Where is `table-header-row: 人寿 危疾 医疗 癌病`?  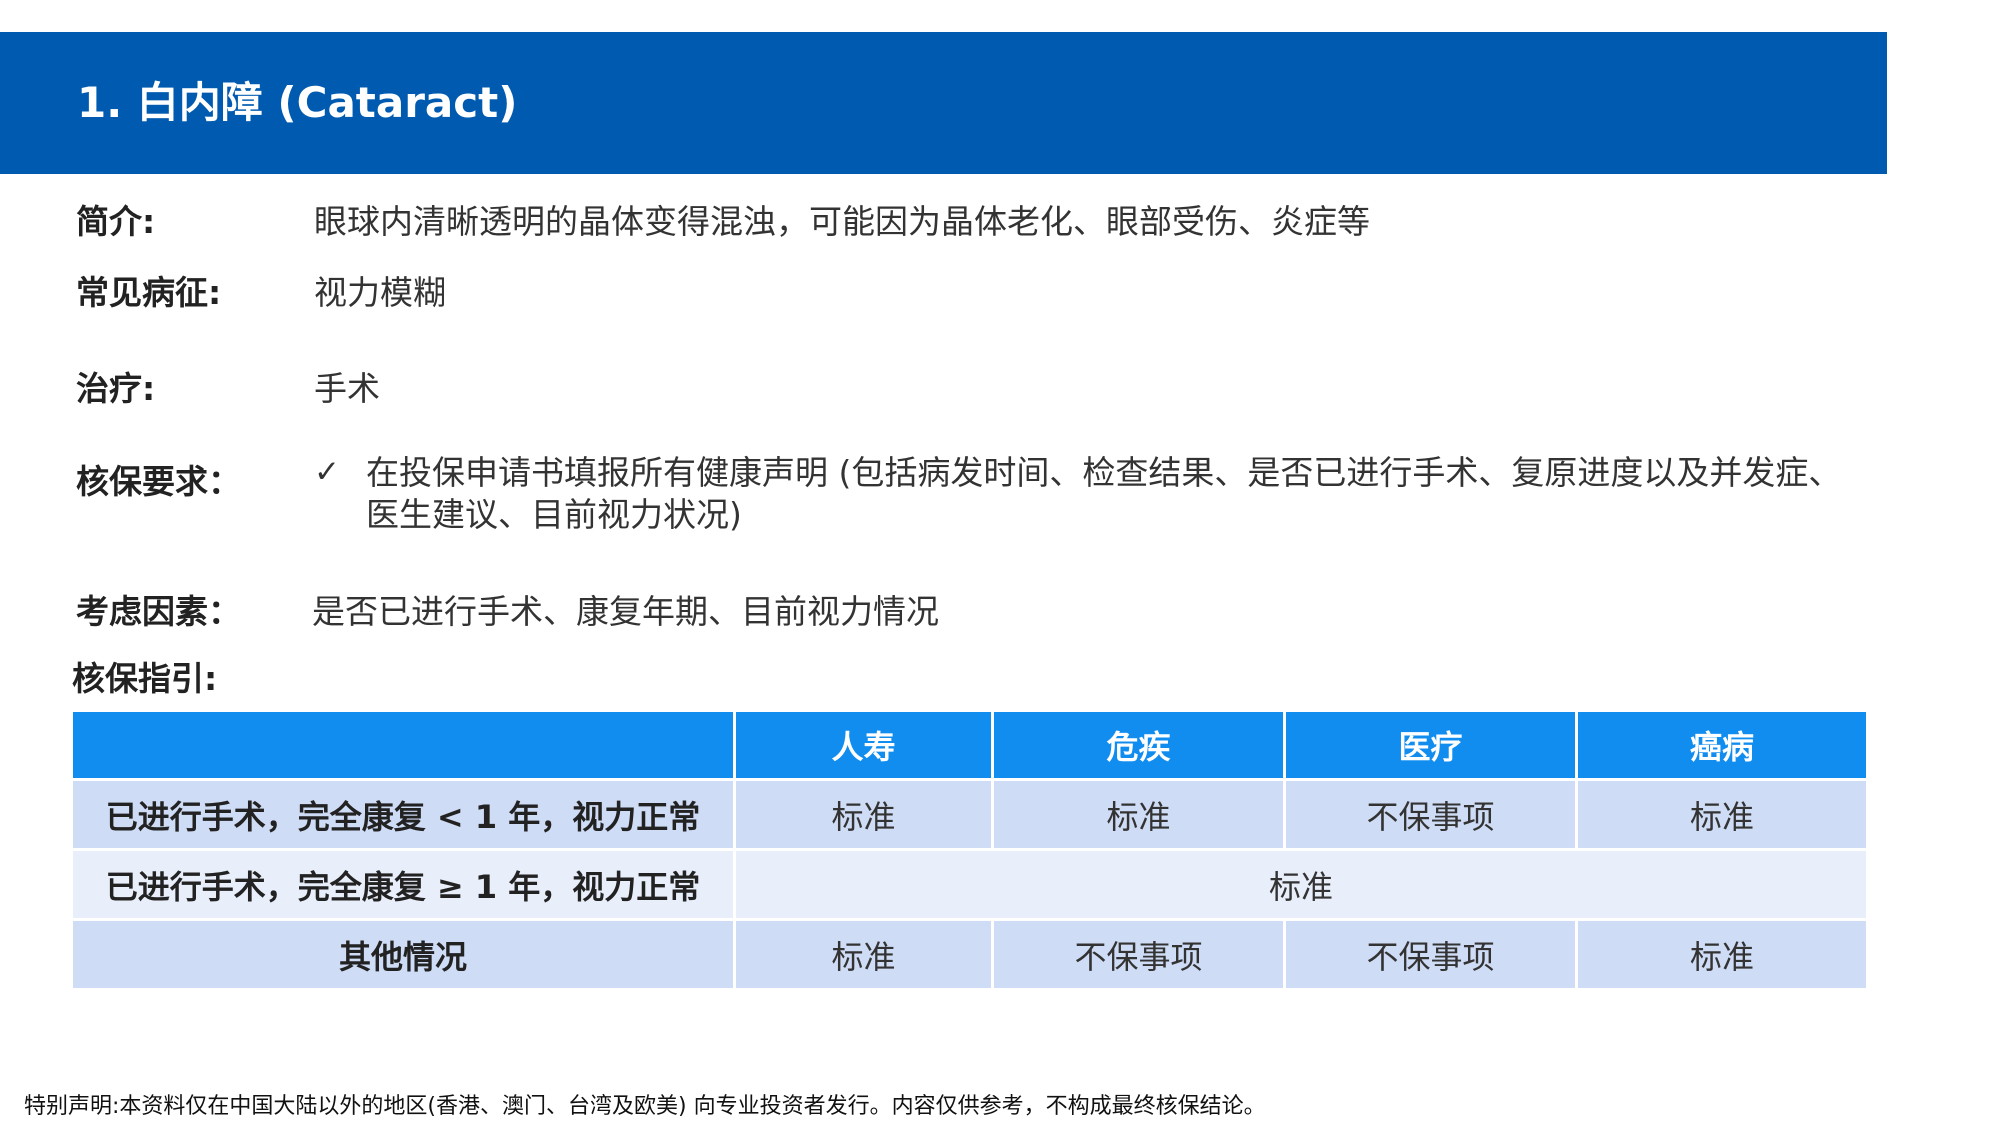
table-header-row: 人寿 危疾 医疗 癌病 is located at coordinates (969, 745).